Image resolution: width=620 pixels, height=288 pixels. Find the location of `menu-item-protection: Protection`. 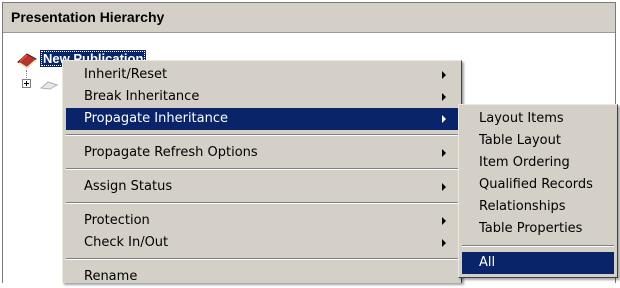

menu-item-protection: Protection is located at coordinates (262, 221).